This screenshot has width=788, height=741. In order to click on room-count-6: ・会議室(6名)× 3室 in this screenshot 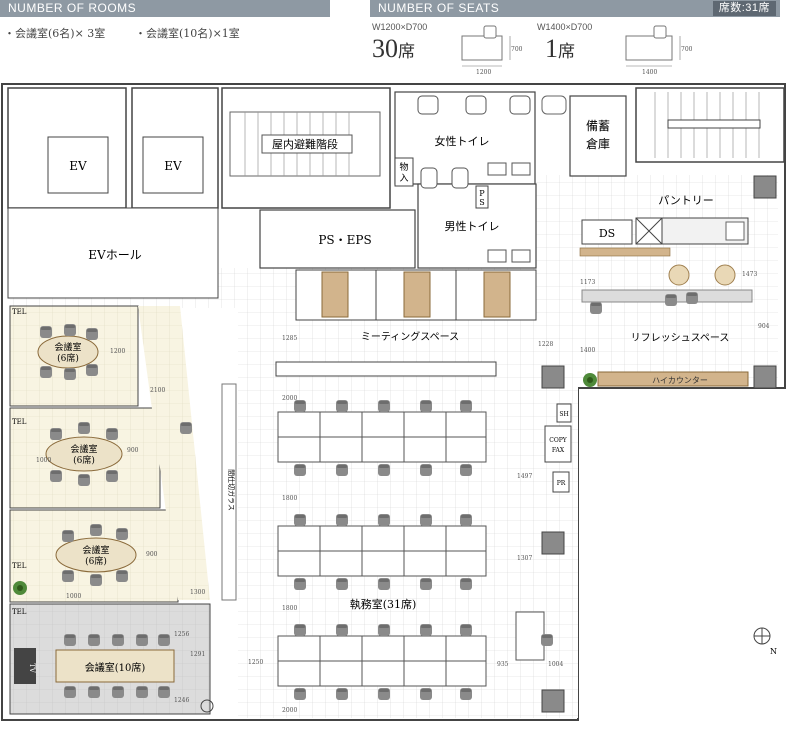, I will do `click(55, 33)`.